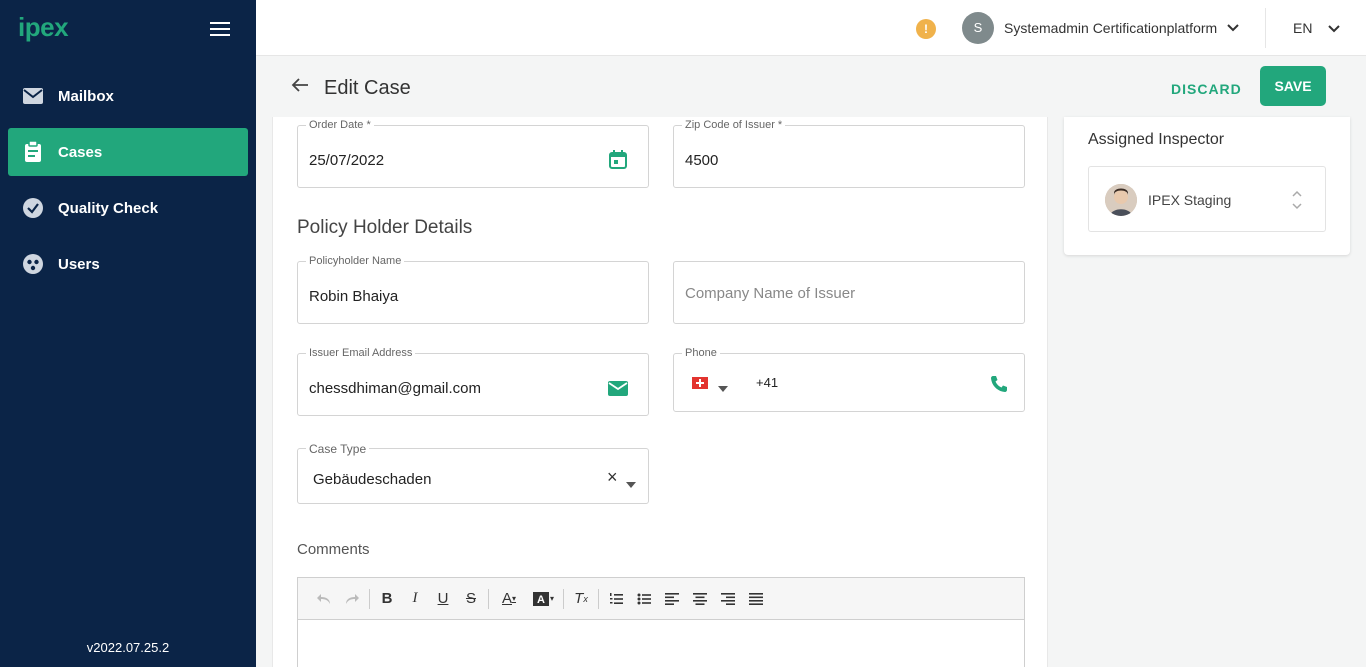  I want to click on sidebar-item-label: Quality Check, so click(108, 208).